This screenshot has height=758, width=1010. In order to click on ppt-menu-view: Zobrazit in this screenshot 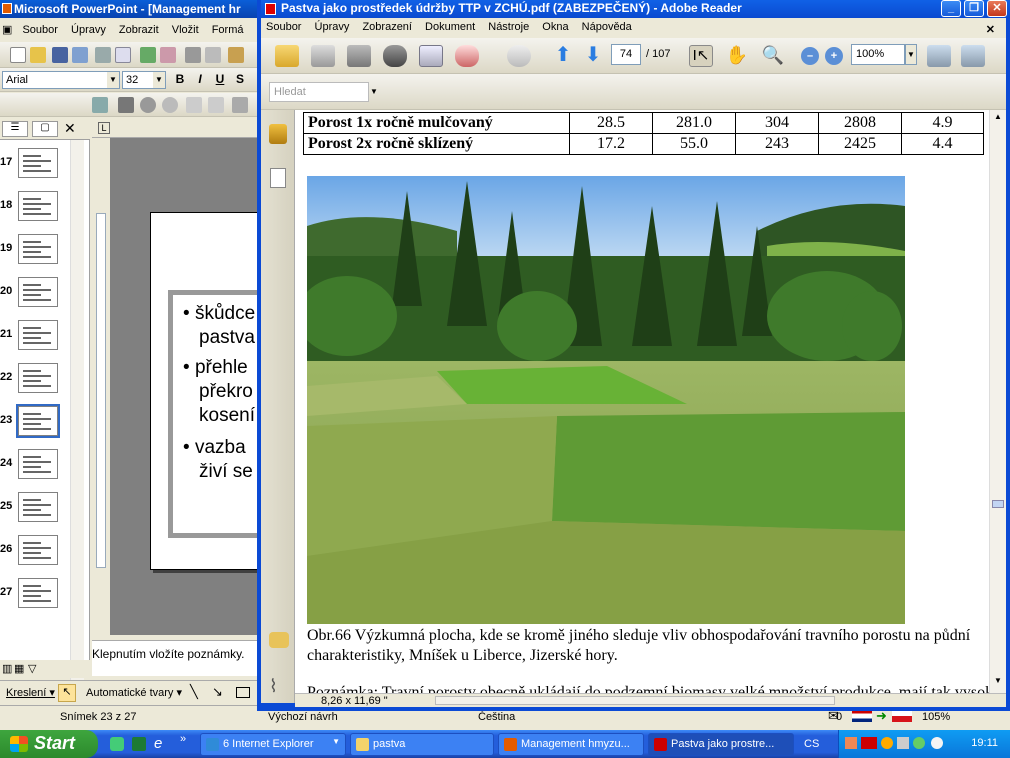, I will do `click(139, 28)`.